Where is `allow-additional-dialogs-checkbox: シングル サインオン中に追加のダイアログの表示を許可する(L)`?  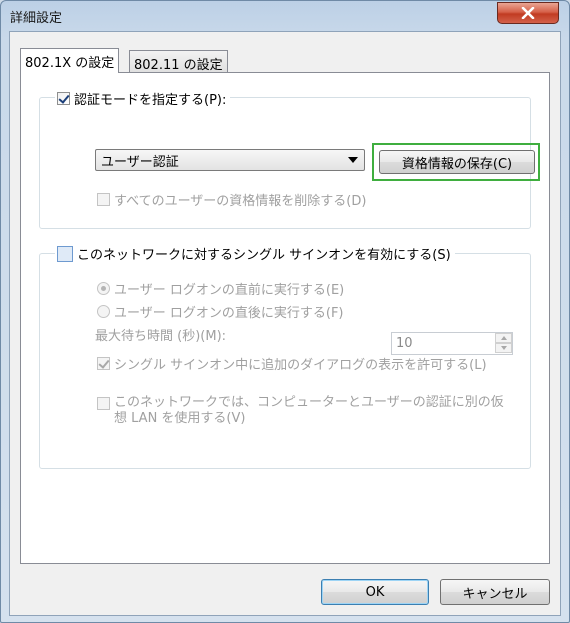
allow-additional-dialogs-checkbox: シングル サインオン中に追加のダイアログの表示を許可する(L) is located at coordinates (292, 363).